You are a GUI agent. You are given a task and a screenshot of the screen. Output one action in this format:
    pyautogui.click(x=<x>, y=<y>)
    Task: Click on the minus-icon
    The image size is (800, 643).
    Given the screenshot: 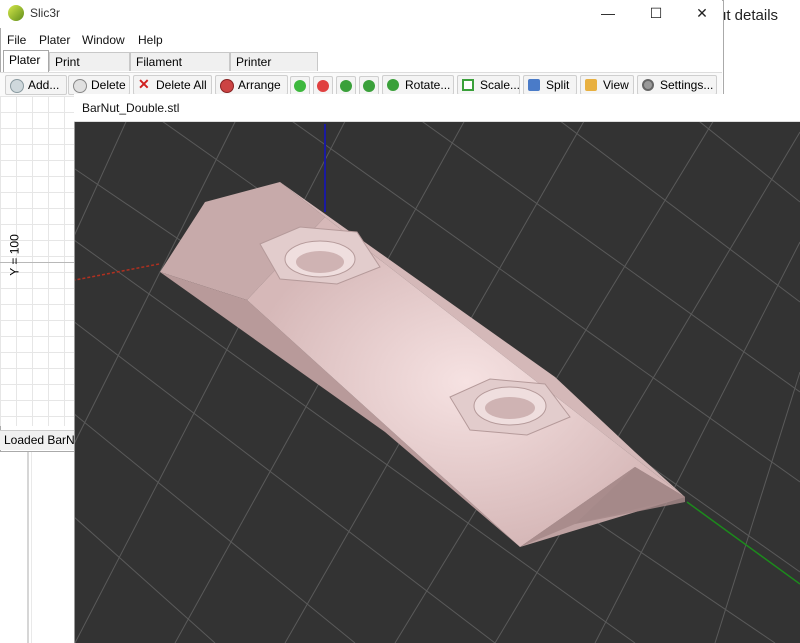 What is the action you would take?
    pyautogui.click(x=323, y=86)
    